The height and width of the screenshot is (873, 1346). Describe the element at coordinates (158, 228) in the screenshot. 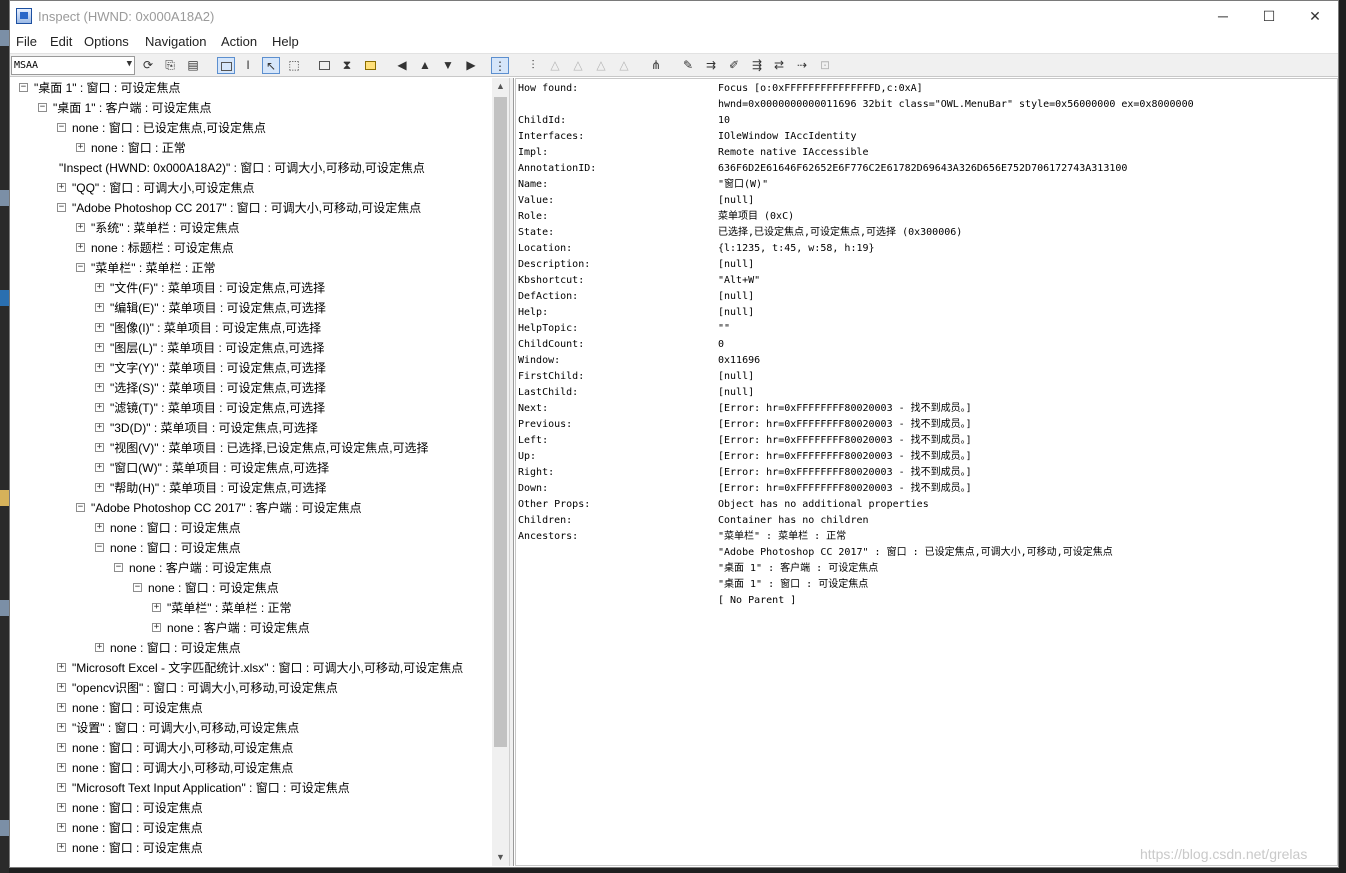

I see `tree-node: + "系统" : 菜单栏 : 可设定焦点` at that location.